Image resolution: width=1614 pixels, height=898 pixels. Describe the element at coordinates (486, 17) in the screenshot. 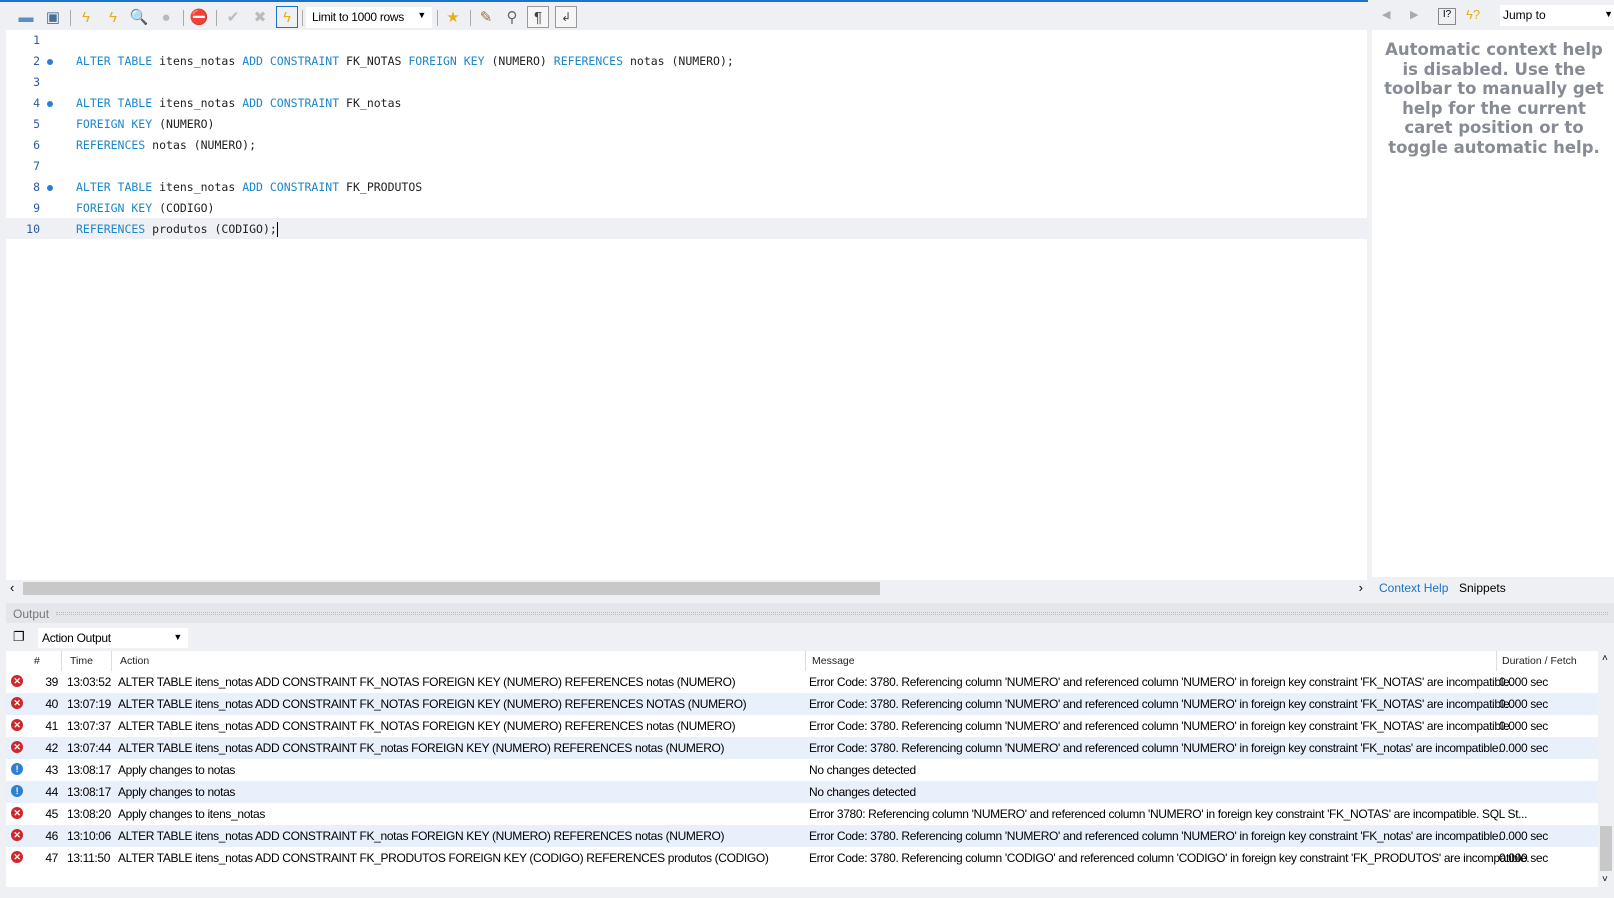

I see `beautify-icon: ✎` at that location.